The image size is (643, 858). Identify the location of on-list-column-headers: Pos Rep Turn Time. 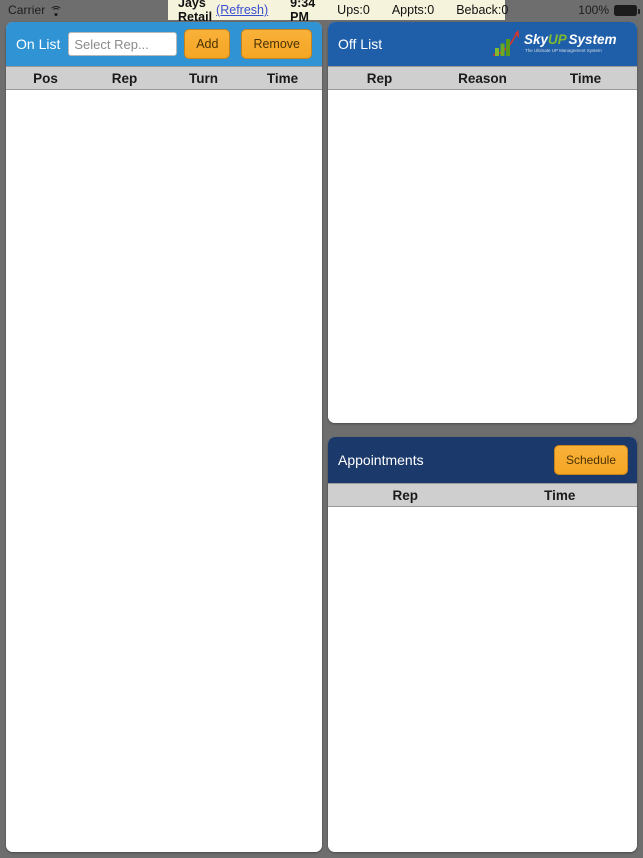
(164, 78).